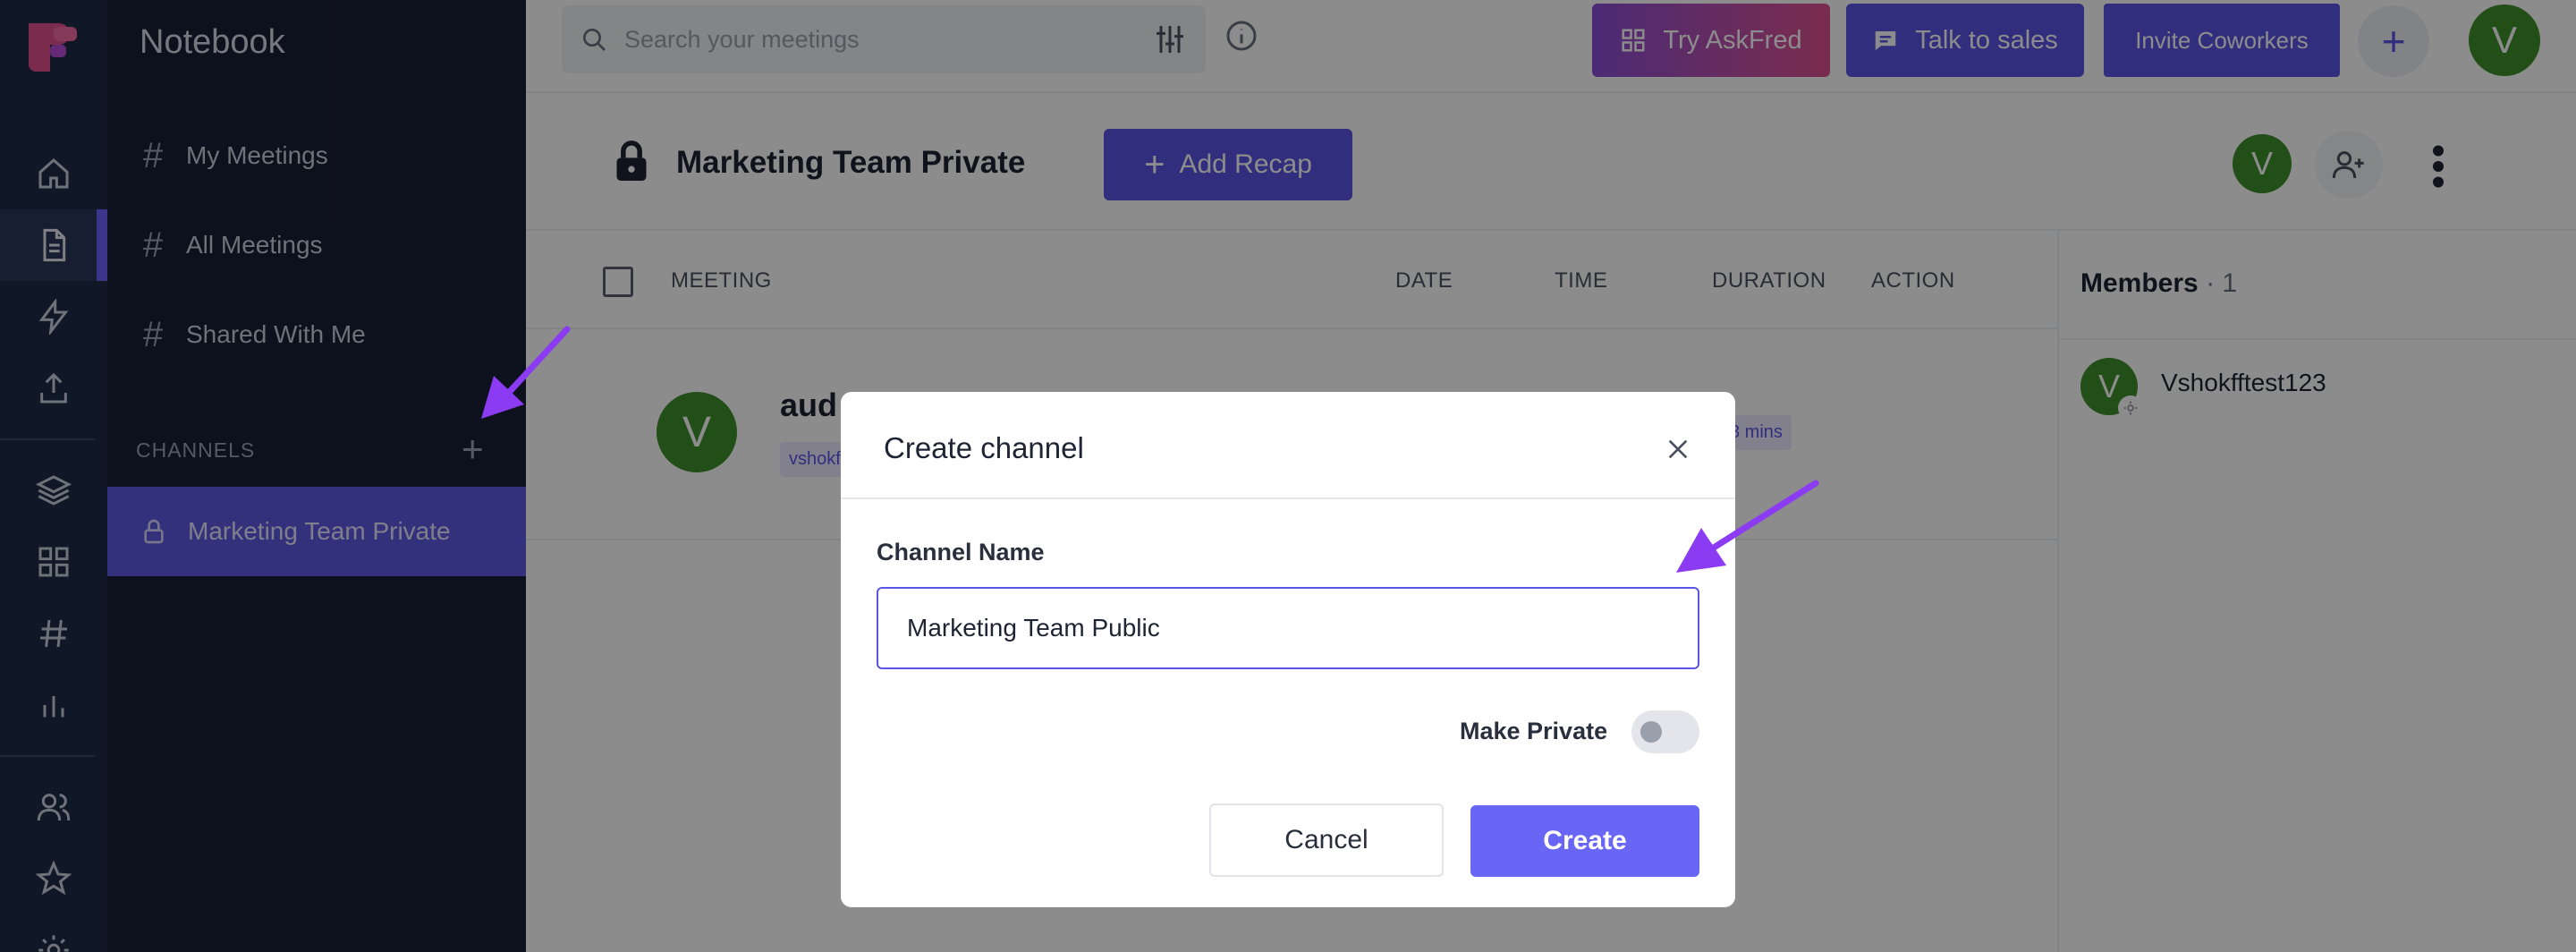  I want to click on toggle-knob, so click(1651, 732).